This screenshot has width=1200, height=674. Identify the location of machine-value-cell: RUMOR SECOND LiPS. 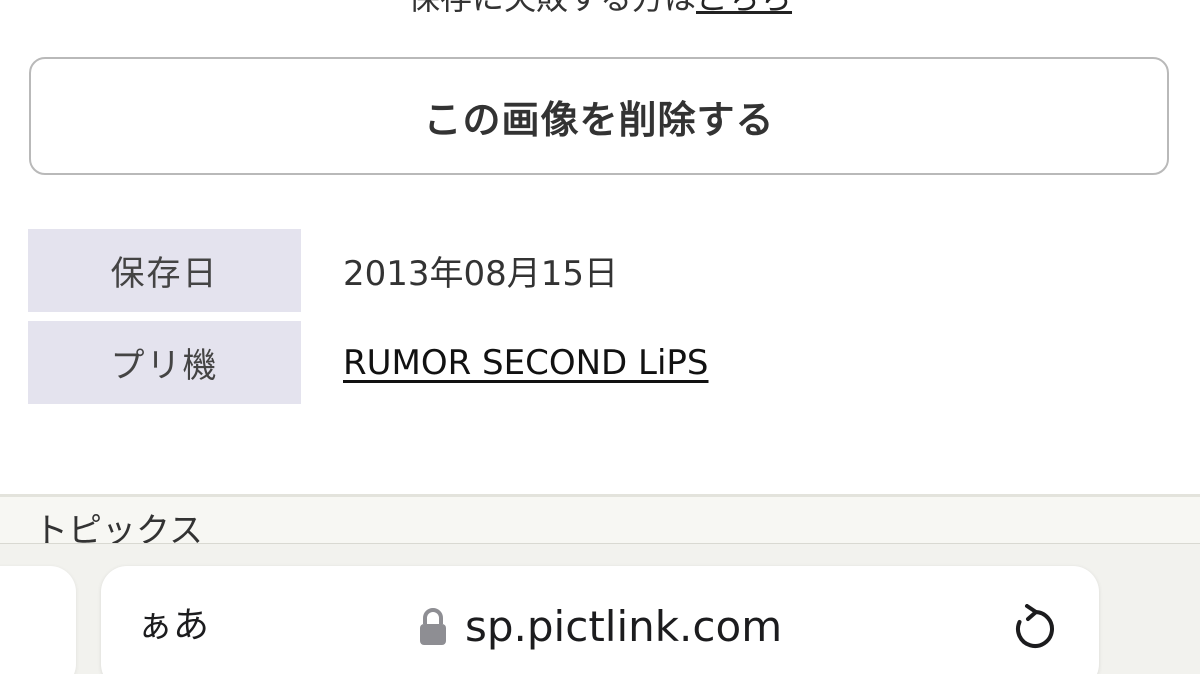
(505, 362).